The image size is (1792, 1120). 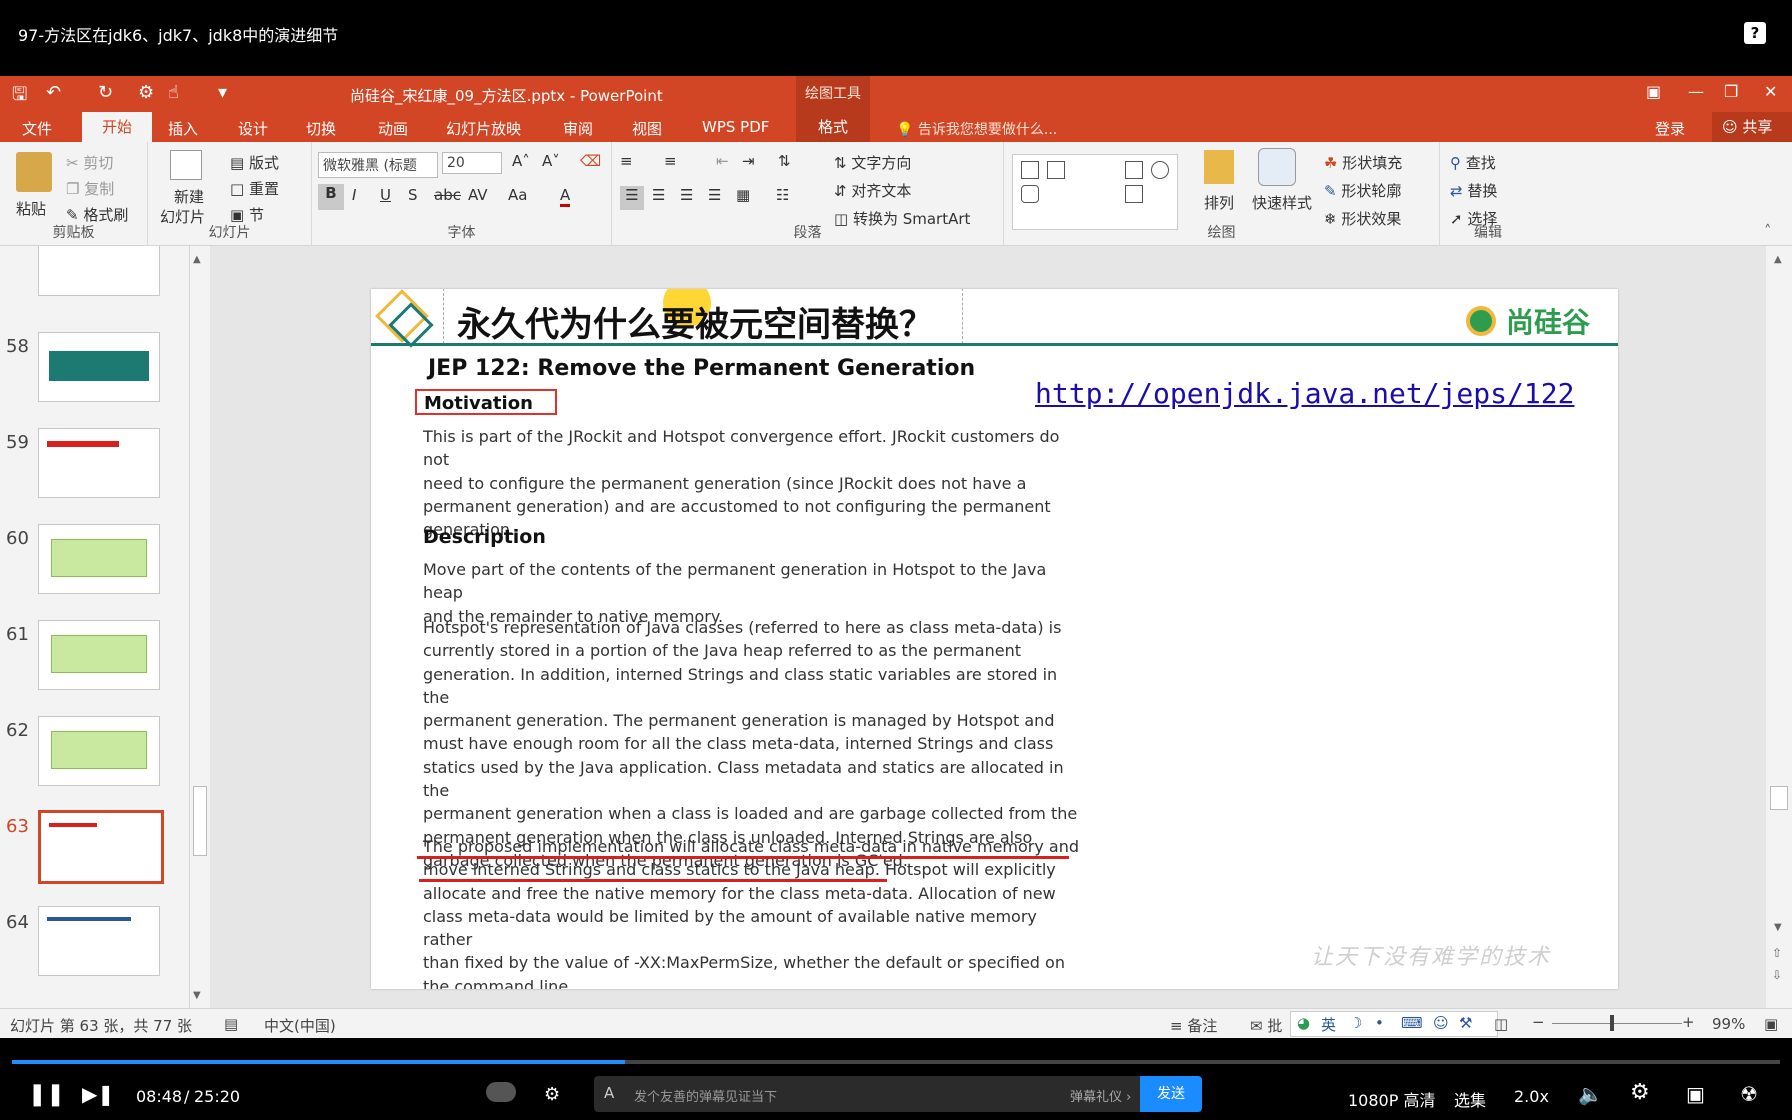 I want to click on login-link: 登录, so click(x=1670, y=128).